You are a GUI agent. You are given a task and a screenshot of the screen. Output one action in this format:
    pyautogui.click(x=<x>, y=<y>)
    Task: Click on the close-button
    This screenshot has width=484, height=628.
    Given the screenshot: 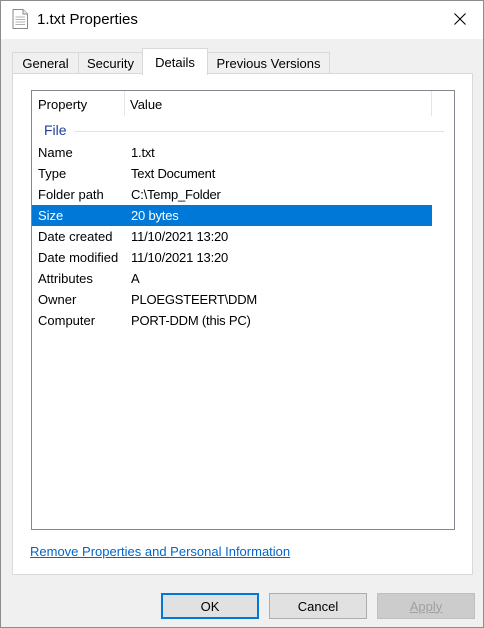 What is the action you would take?
    pyautogui.click(x=460, y=20)
    